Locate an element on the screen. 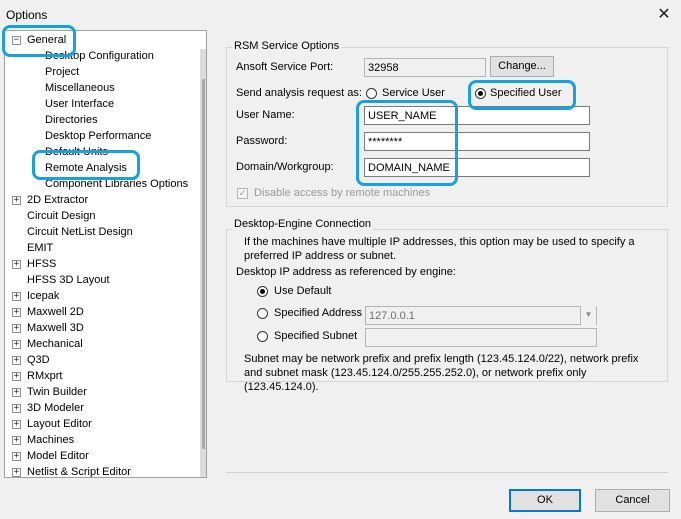  specified-address-radio is located at coordinates (262, 313).